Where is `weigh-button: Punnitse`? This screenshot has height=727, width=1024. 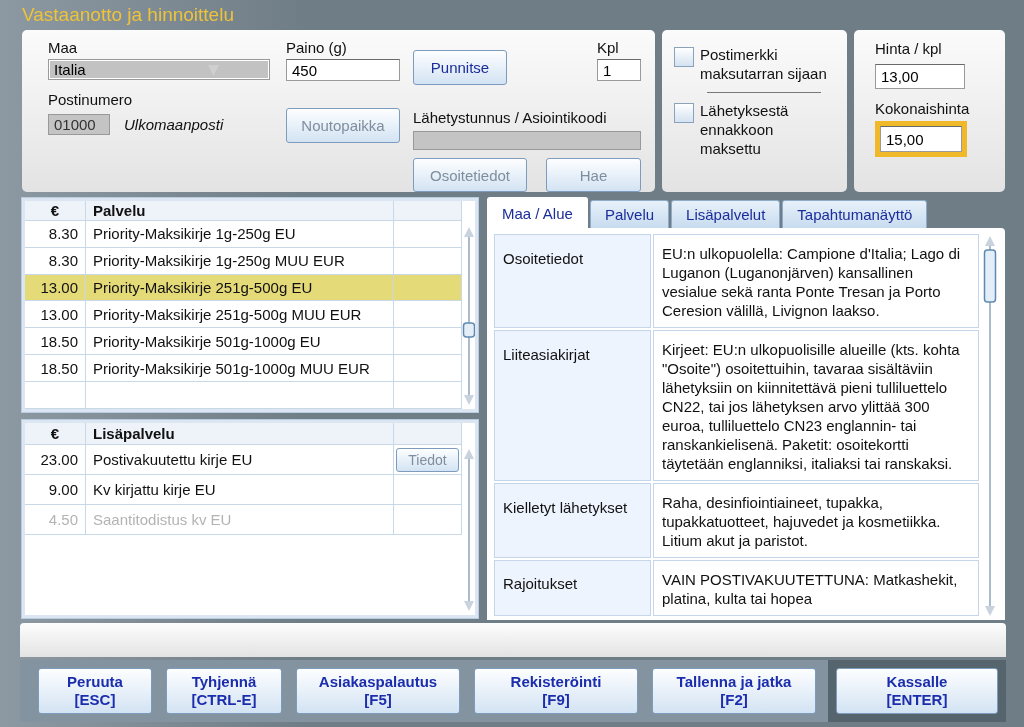
weigh-button: Punnitse is located at coordinates (460, 67).